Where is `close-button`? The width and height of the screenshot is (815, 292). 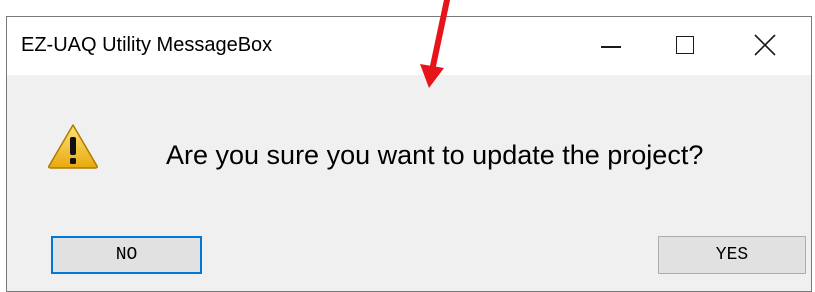 close-button is located at coordinates (767, 46).